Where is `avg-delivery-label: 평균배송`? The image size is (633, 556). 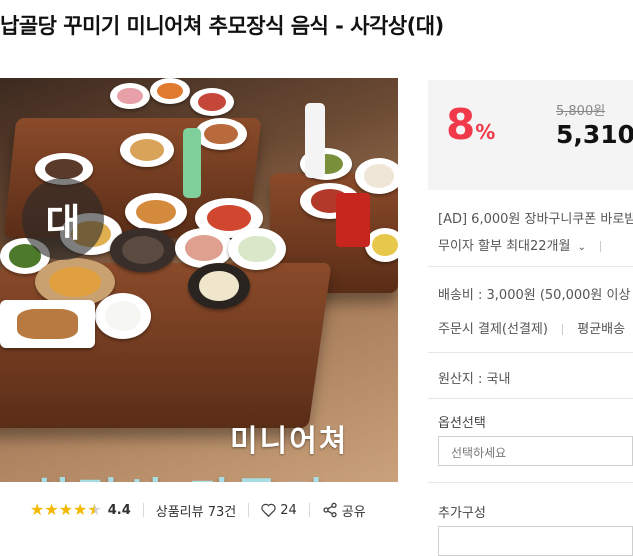
avg-delivery-label: 평균배송 is located at coordinates (601, 329).